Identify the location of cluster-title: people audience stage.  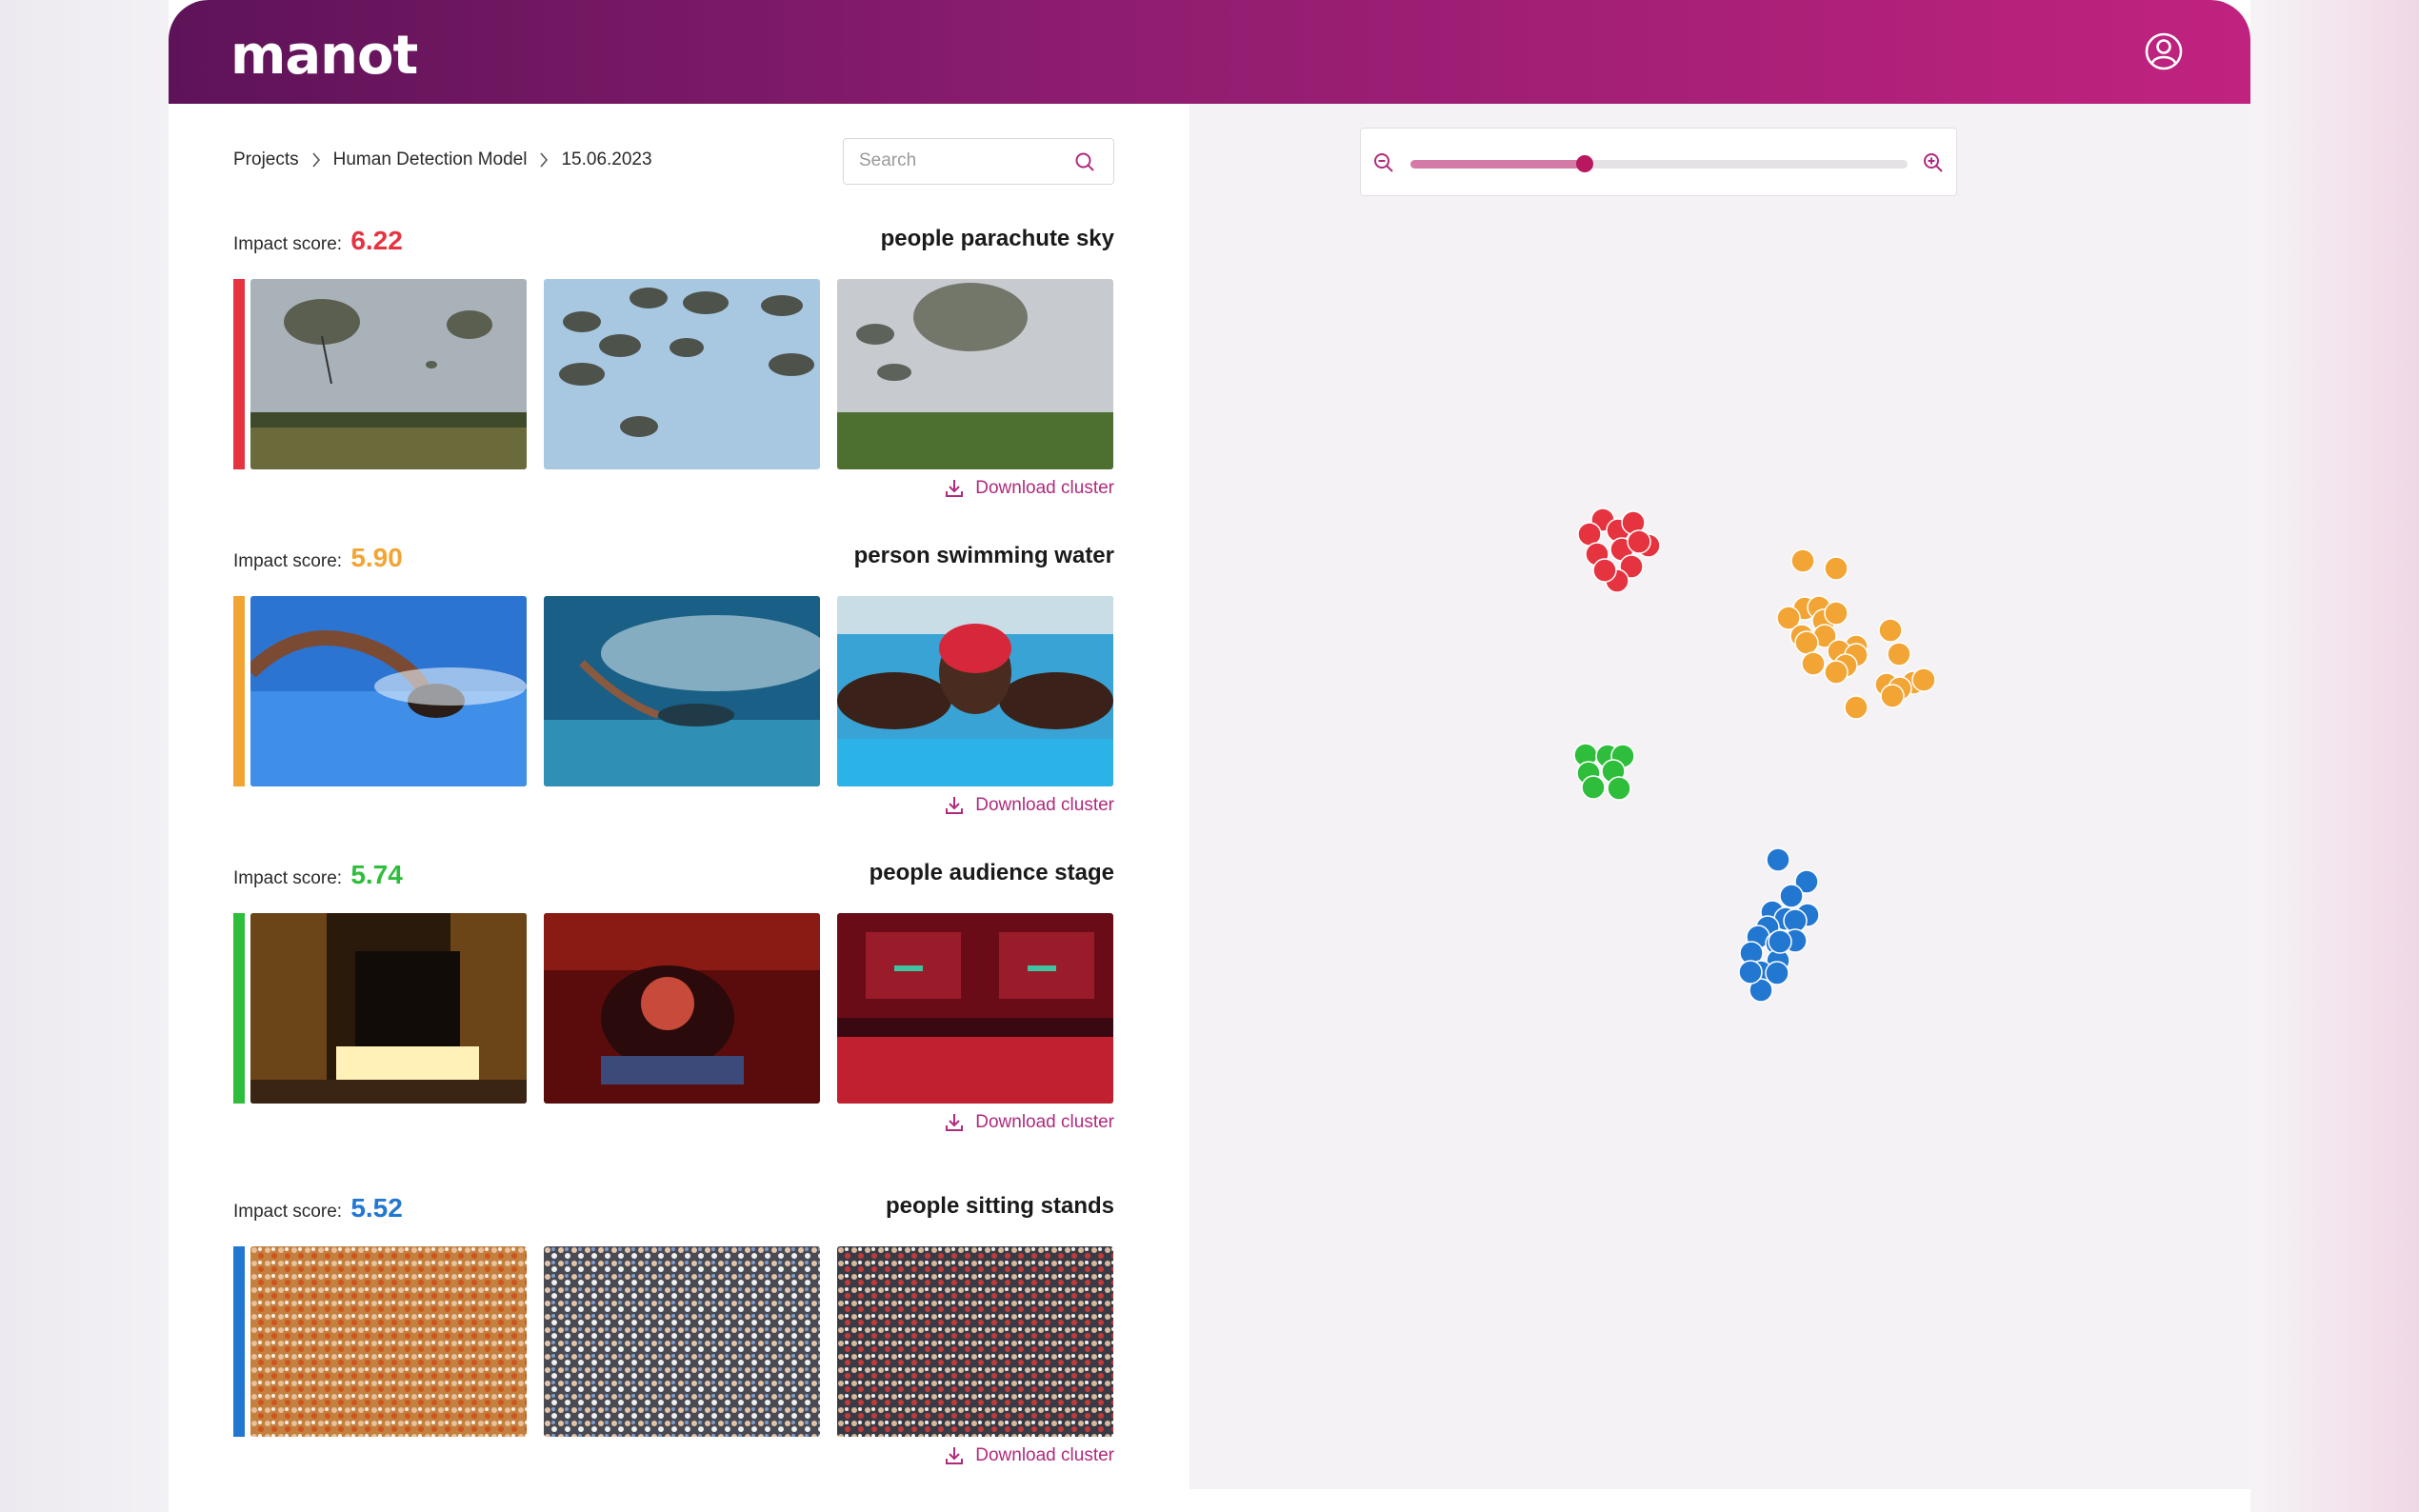
(991, 872).